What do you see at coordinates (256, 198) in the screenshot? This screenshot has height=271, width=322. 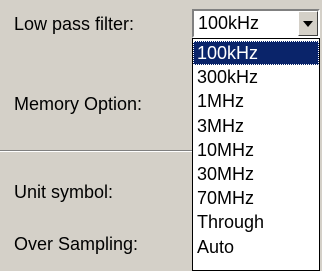 I see `option-70mhz: 70MHz` at bounding box center [256, 198].